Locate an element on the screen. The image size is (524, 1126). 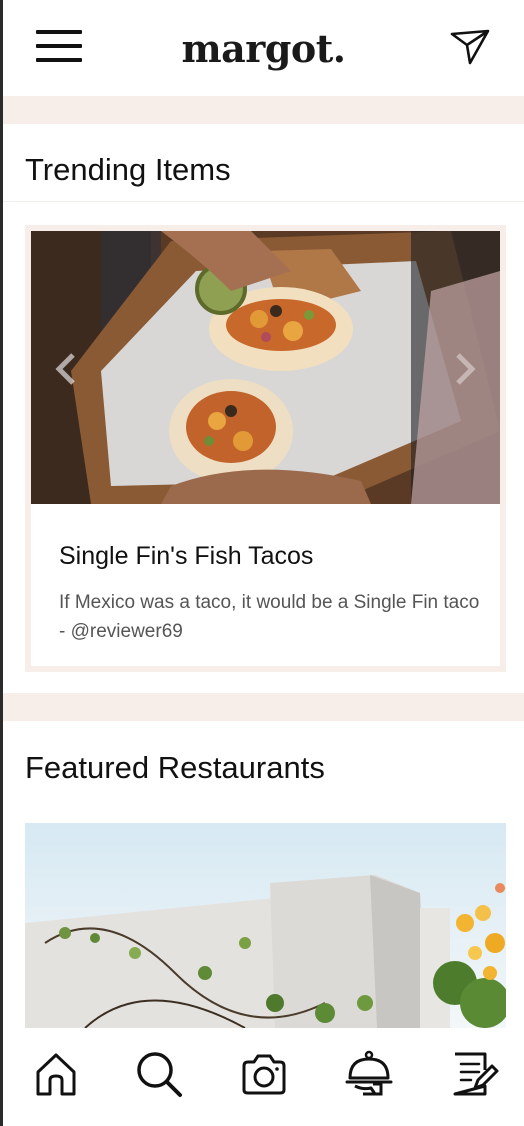
bottom-tab-bar is located at coordinates (263, 1077).